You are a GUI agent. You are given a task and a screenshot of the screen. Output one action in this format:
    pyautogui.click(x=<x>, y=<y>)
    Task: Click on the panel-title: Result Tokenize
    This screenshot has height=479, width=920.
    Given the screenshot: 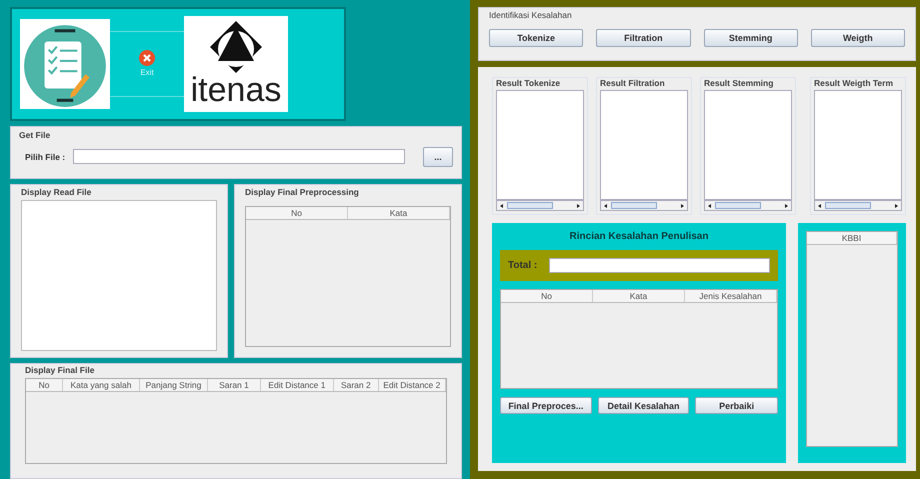 What is the action you would take?
    pyautogui.click(x=528, y=83)
    